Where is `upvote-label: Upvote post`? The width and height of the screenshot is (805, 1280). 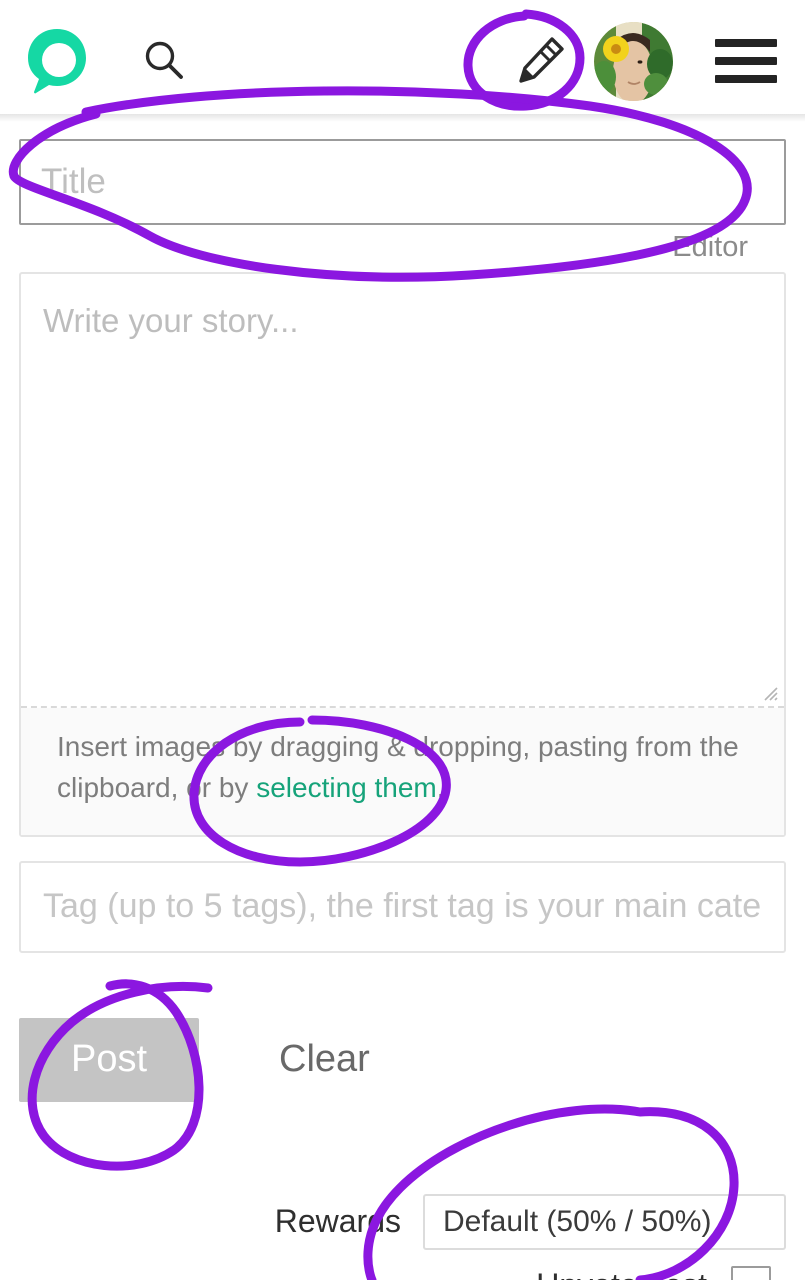
upvote-label: Upvote post is located at coordinates (621, 1273).